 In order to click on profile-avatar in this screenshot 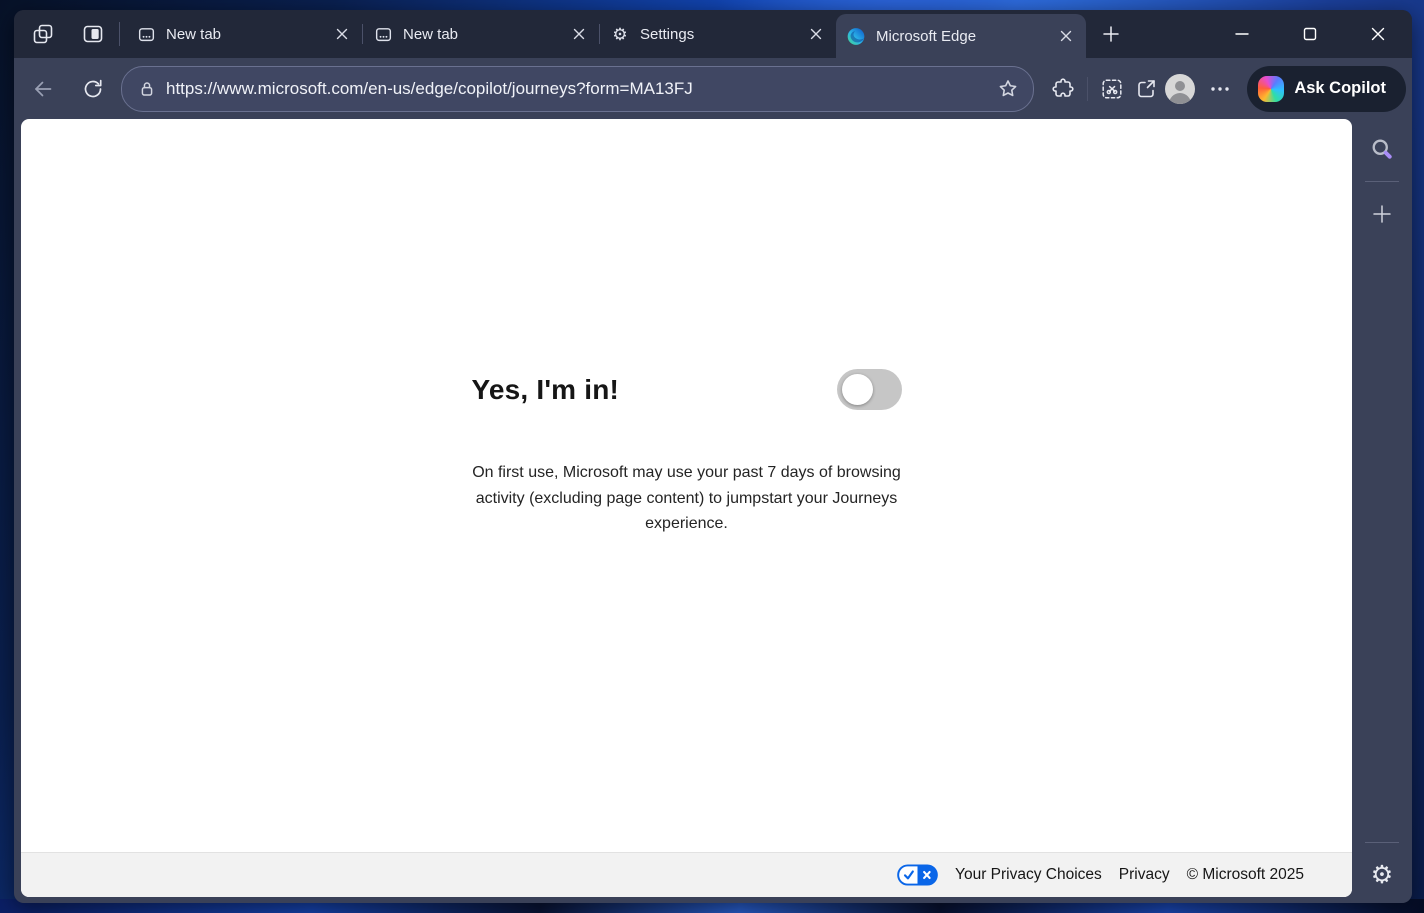, I will do `click(1180, 89)`.